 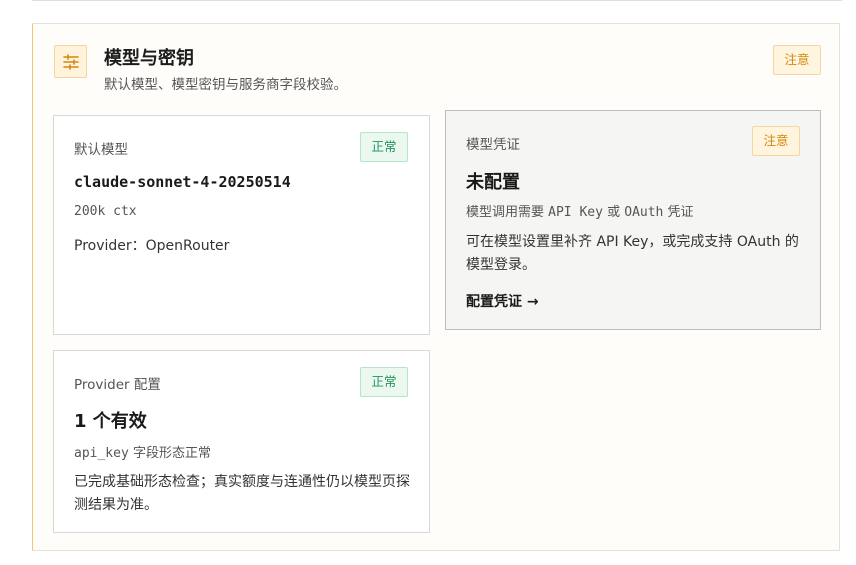 I want to click on status-badge: 注意, so click(x=776, y=141).